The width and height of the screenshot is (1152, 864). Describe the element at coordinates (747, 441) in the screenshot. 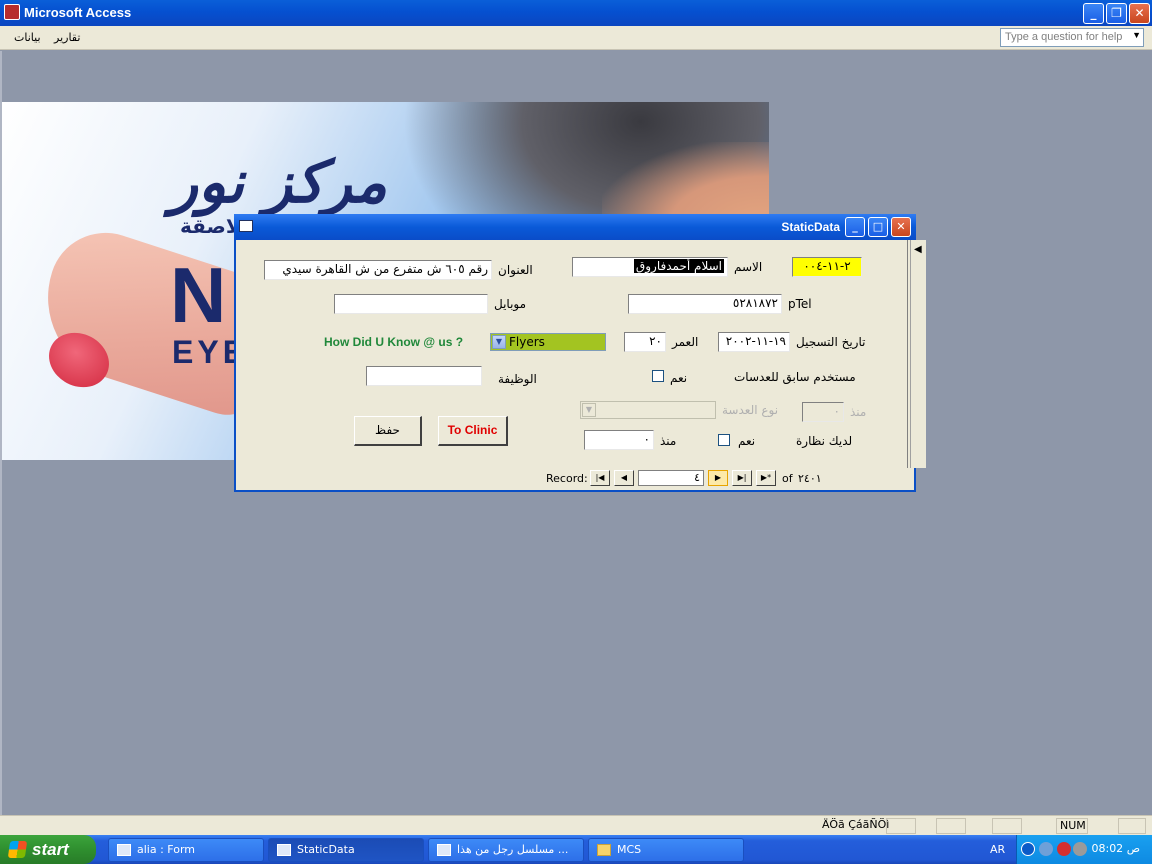

I see `glasses-yes-label: نعم` at that location.